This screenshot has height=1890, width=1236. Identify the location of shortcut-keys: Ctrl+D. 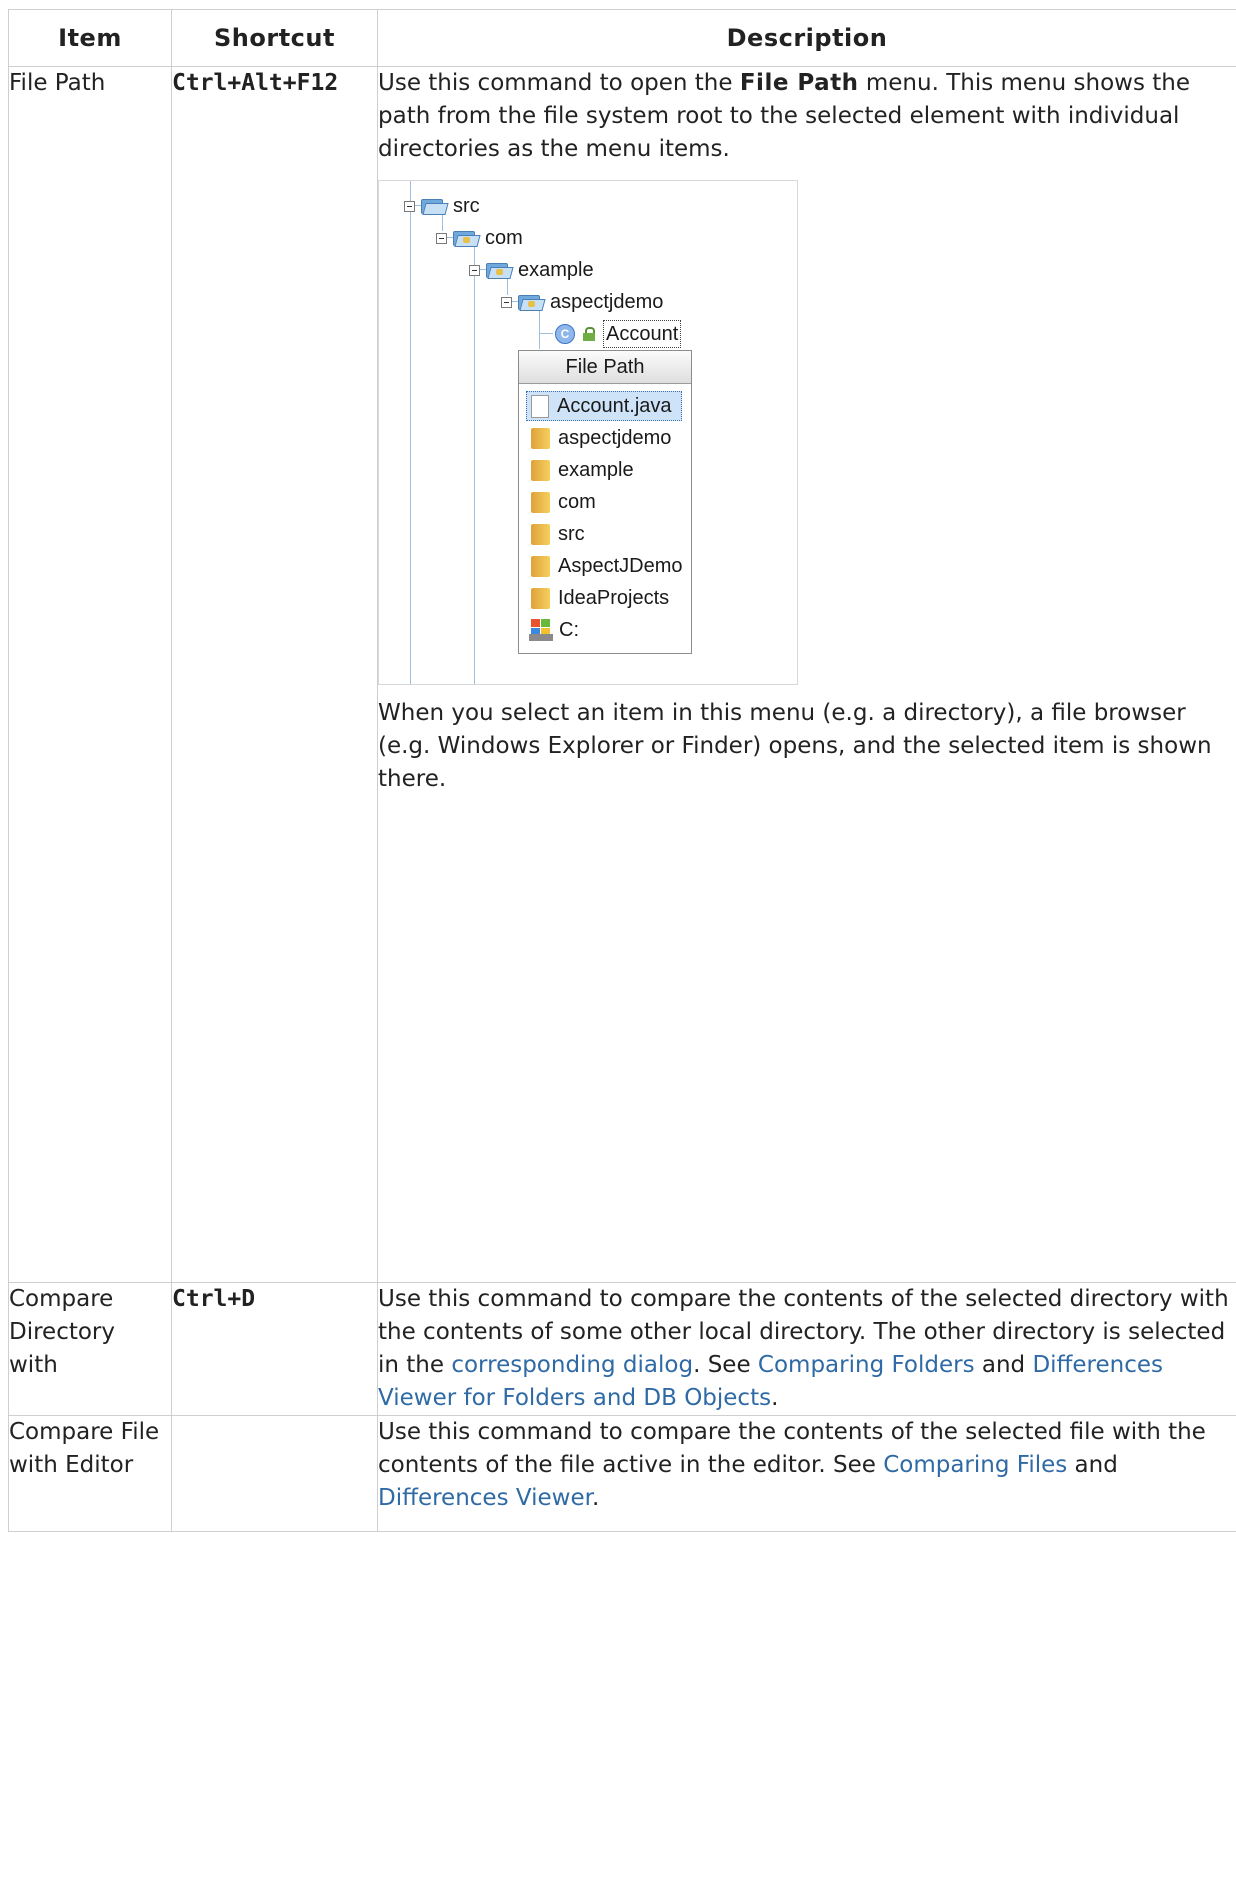
(214, 1299).